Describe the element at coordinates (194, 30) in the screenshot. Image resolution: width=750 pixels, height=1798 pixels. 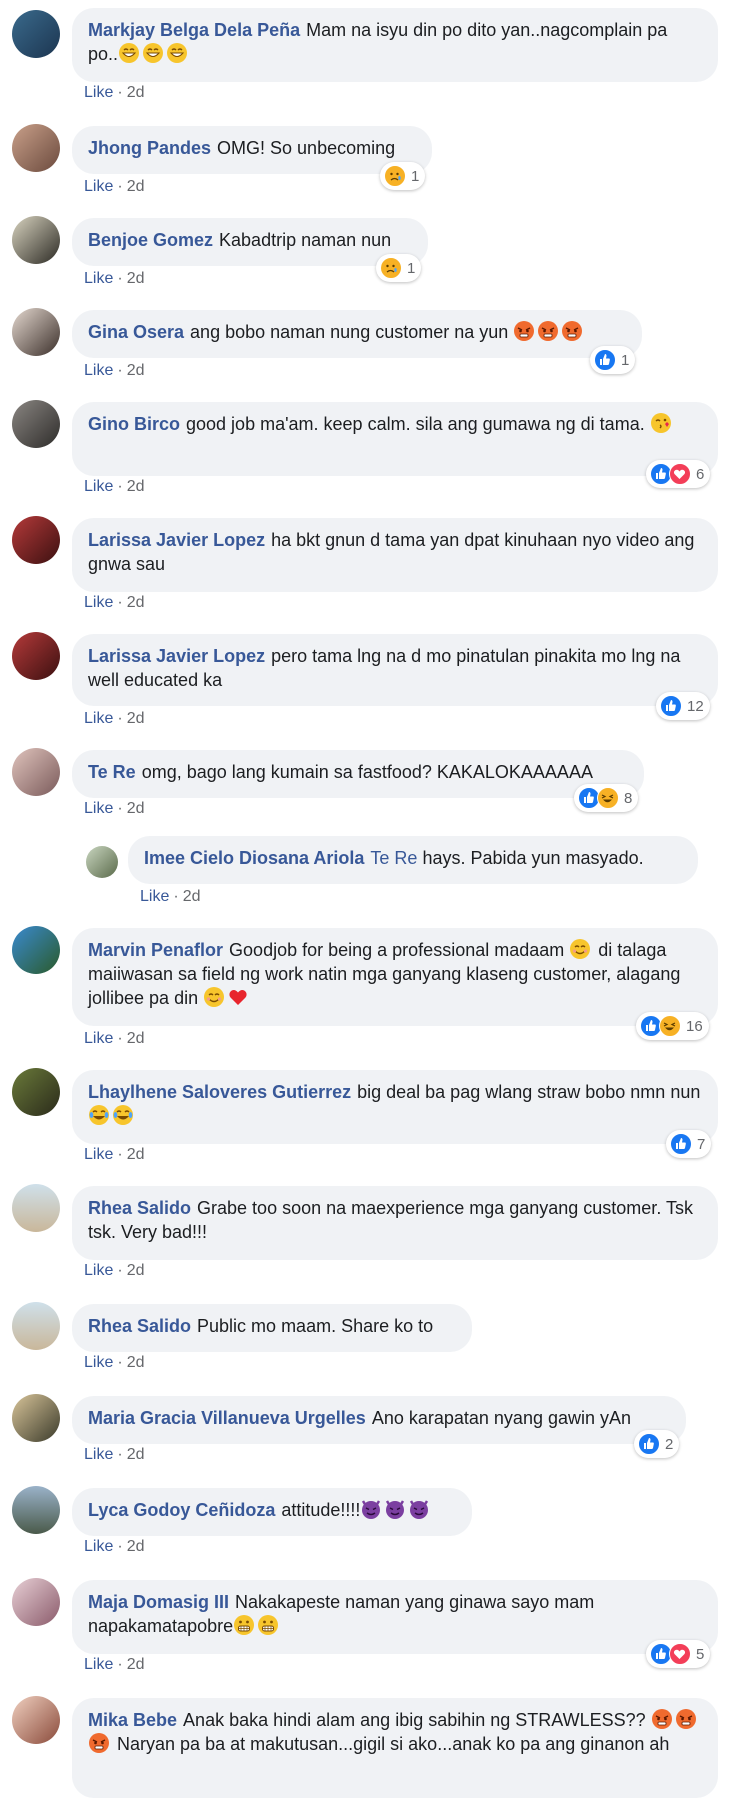
I see `comment-author: Markjay Belga Dela Peña` at that location.